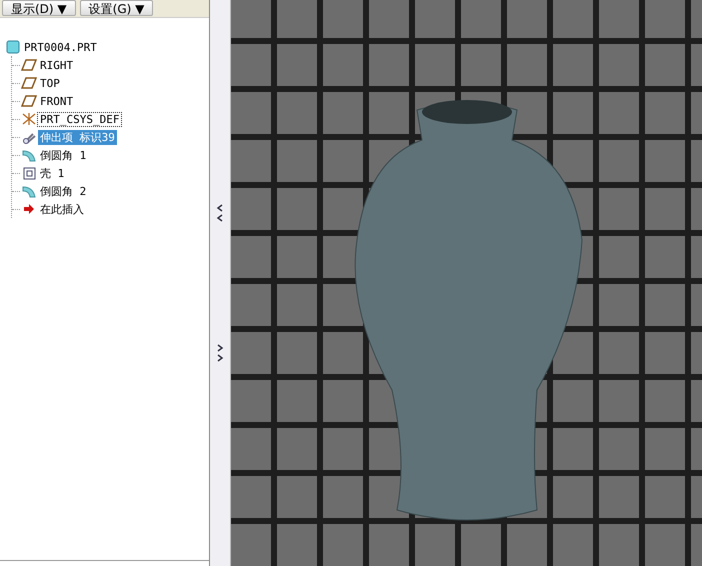  I want to click on tree-item: 在此插入, so click(62, 209).